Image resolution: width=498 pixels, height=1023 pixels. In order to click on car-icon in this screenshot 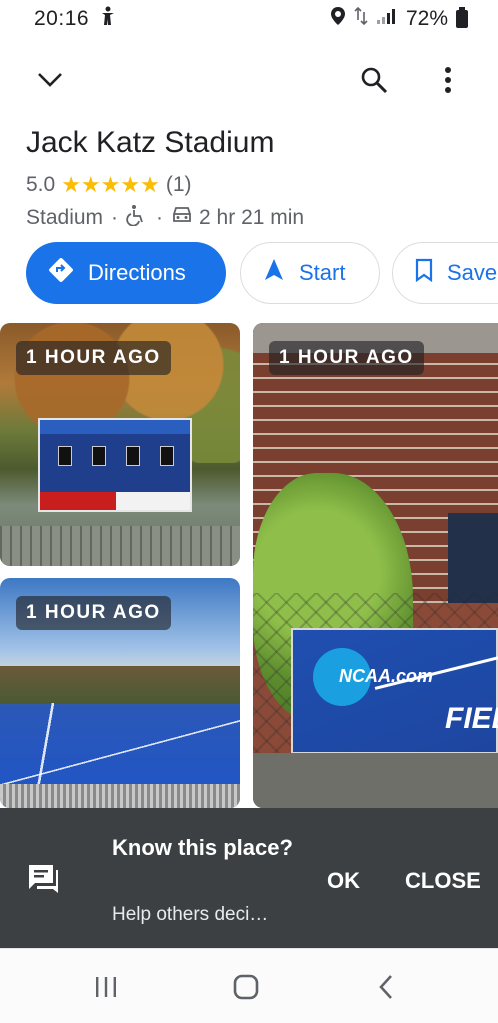, I will do `click(182, 218)`.